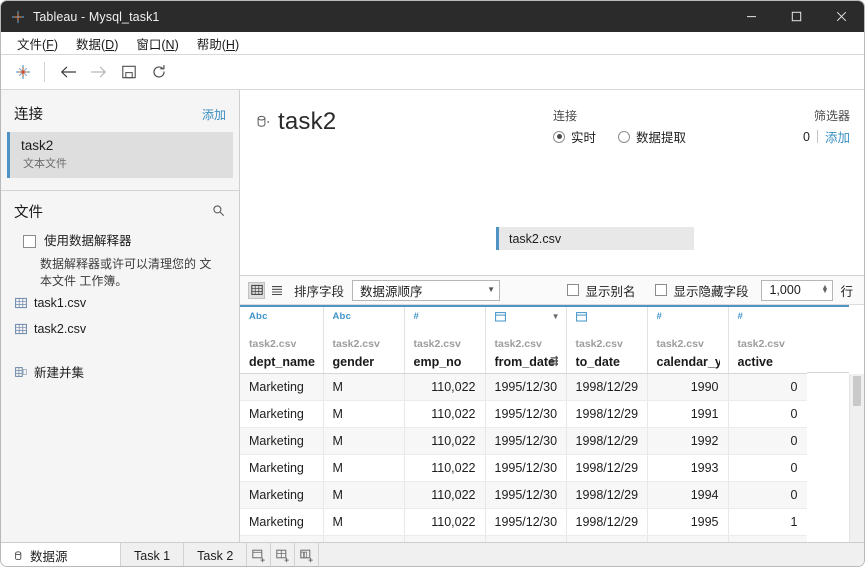  Describe the element at coordinates (846, 291) in the screenshot. I see `rows-suffix-label: 行` at that location.